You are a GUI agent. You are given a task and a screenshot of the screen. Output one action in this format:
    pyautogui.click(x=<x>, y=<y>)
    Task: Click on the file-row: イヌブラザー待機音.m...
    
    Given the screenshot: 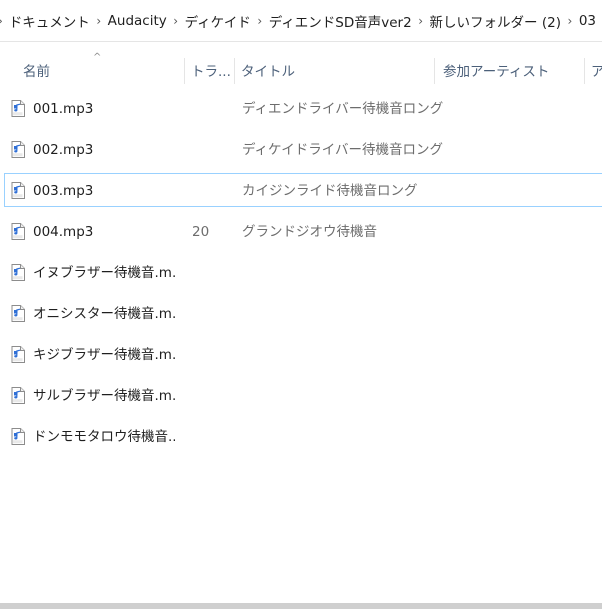 What is the action you would take?
    pyautogui.click(x=303, y=272)
    